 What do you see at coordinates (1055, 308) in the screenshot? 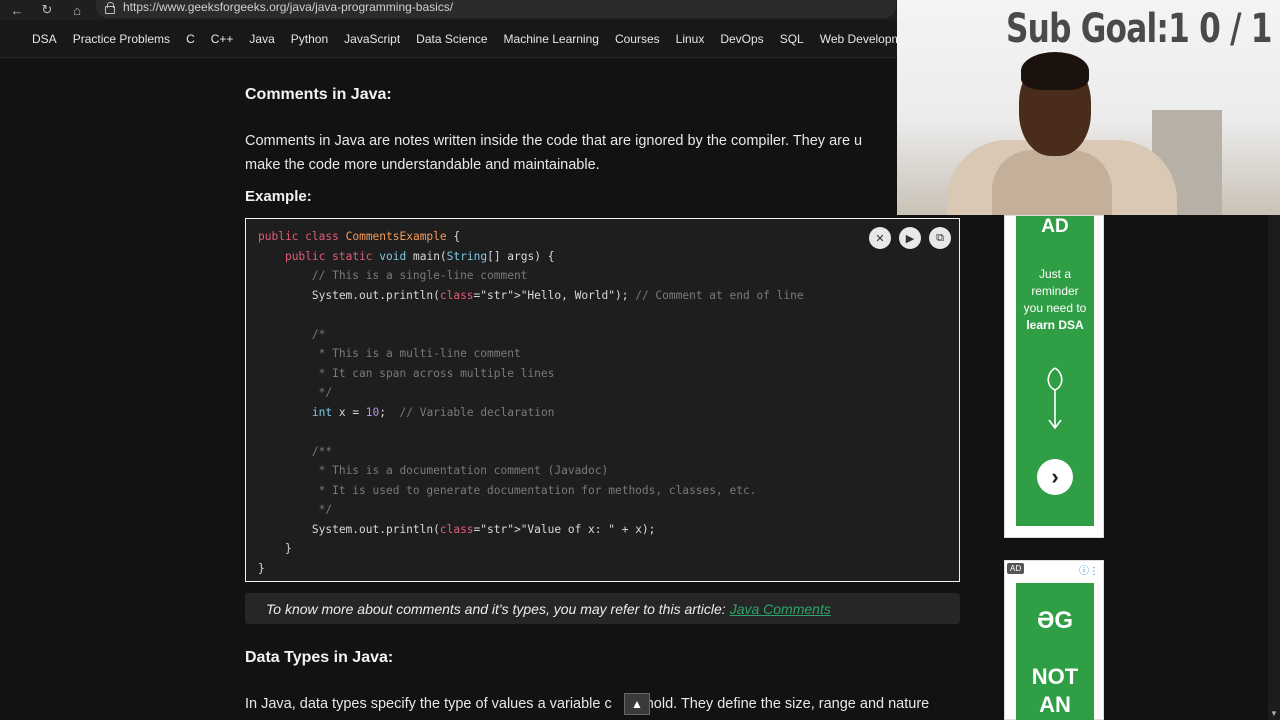
I see `ad-line3: you need to` at bounding box center [1055, 308].